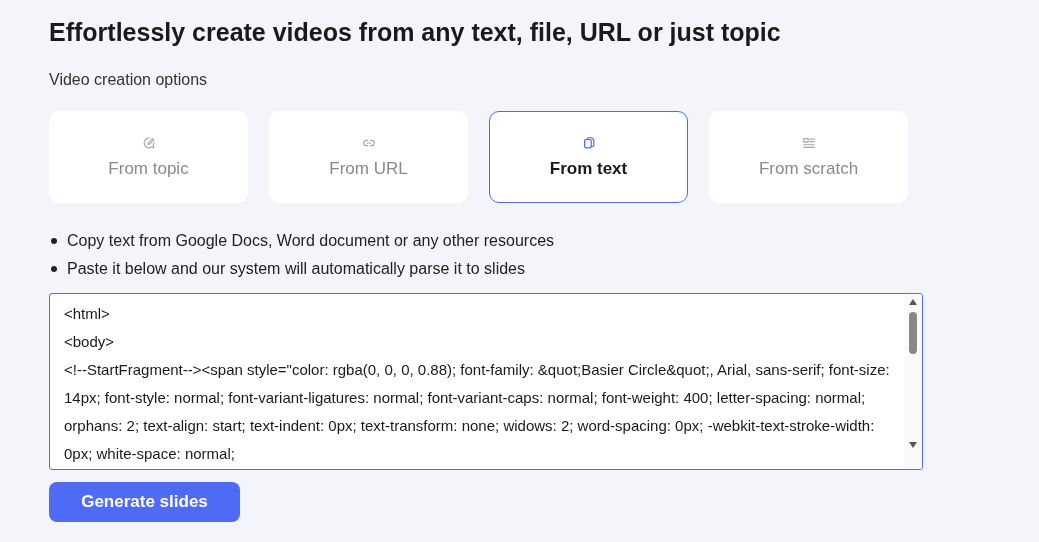 Image resolution: width=1039 pixels, height=542 pixels. I want to click on generate-slides-button: Generate slides, so click(144, 502).